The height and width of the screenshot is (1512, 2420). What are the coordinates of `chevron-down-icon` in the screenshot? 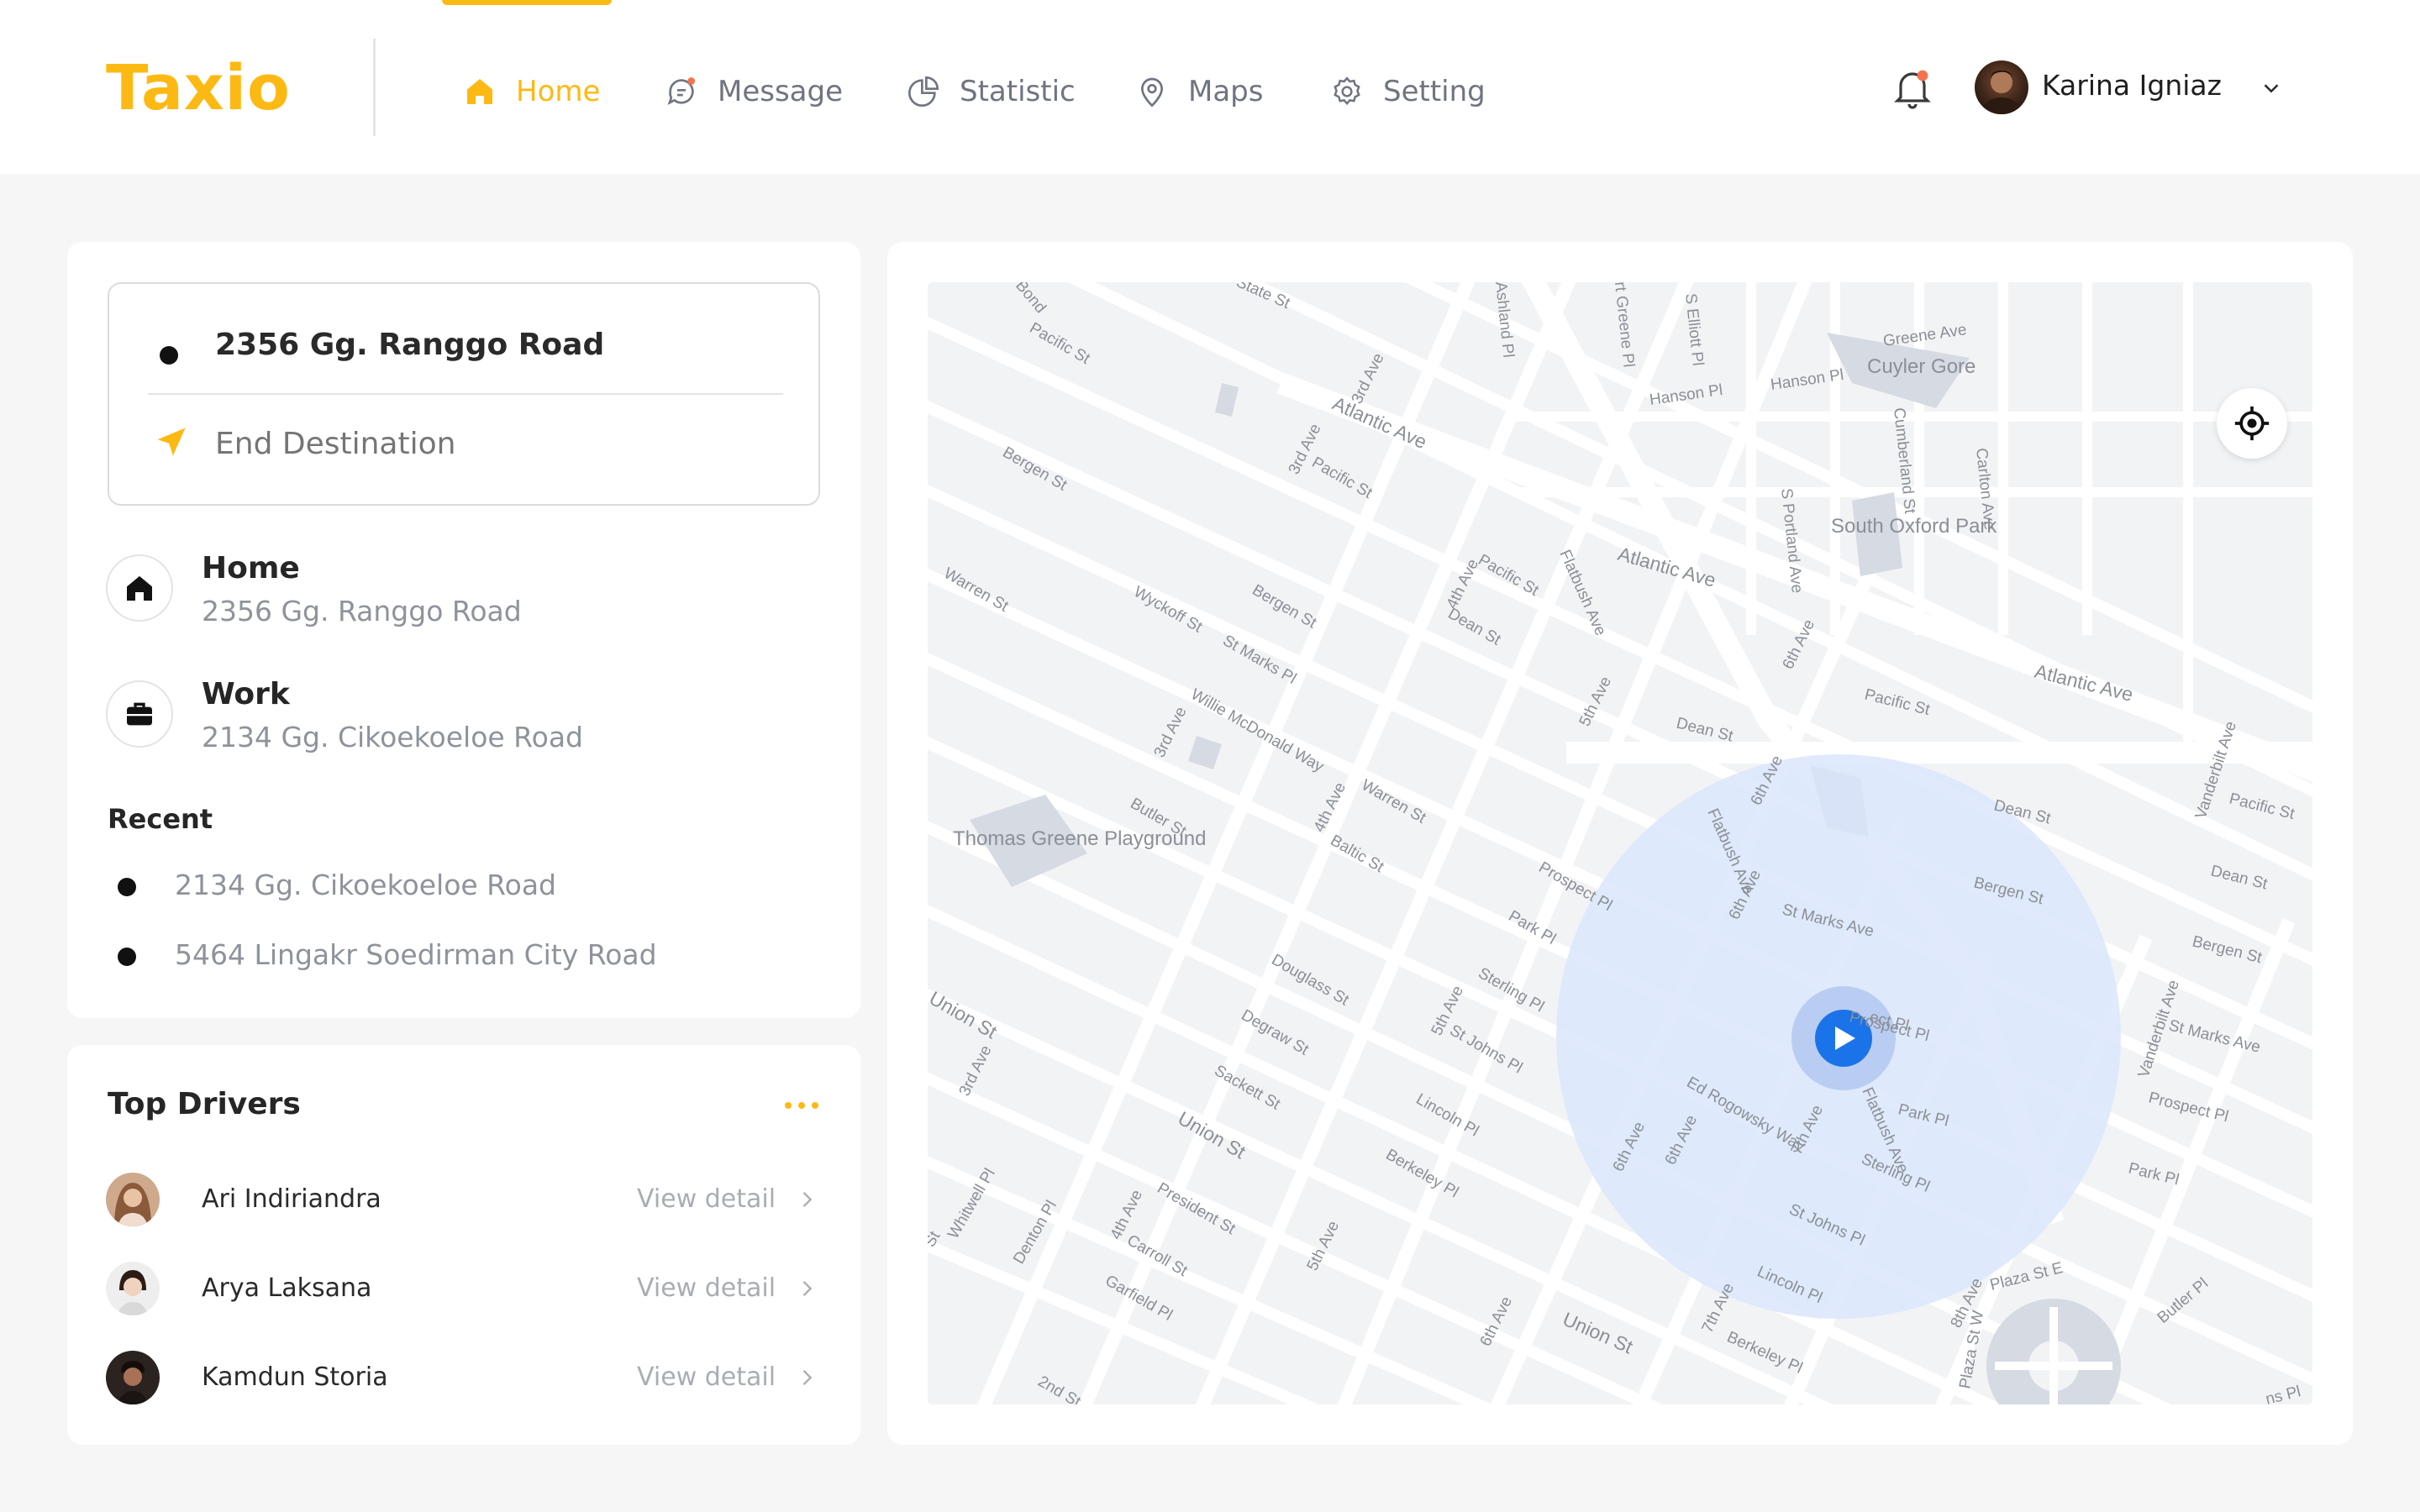 It's located at (2271, 88).